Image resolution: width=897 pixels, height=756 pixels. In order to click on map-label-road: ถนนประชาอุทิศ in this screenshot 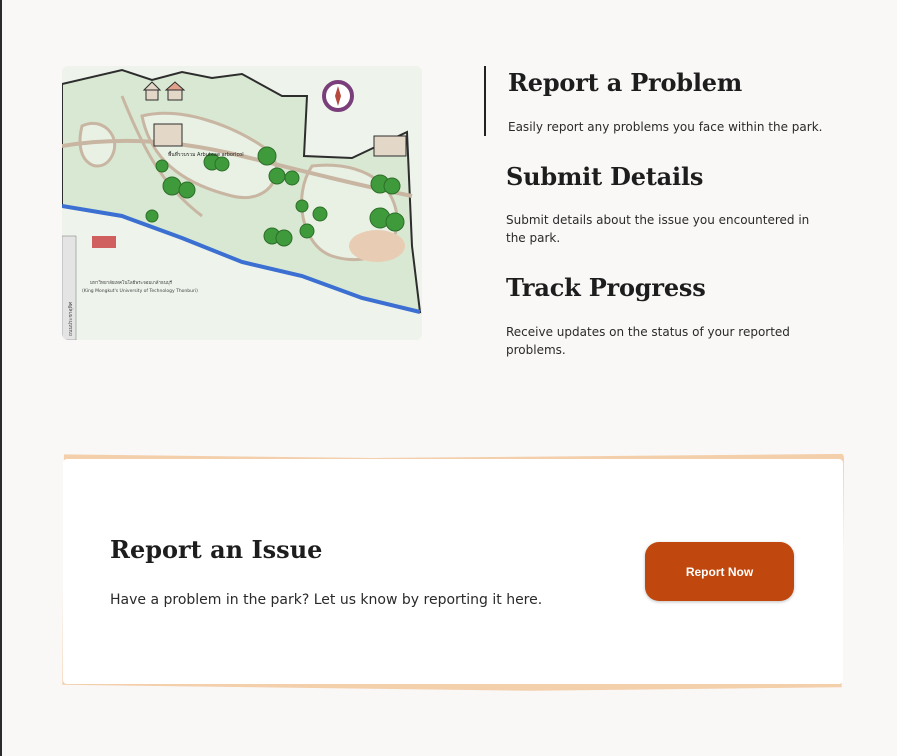, I will do `click(70, 318)`.